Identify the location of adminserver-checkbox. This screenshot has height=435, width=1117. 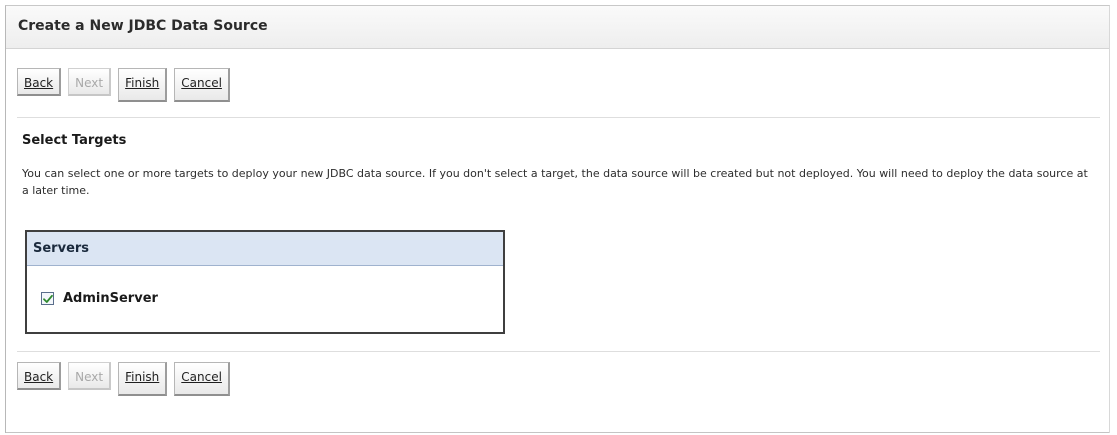
(47, 298).